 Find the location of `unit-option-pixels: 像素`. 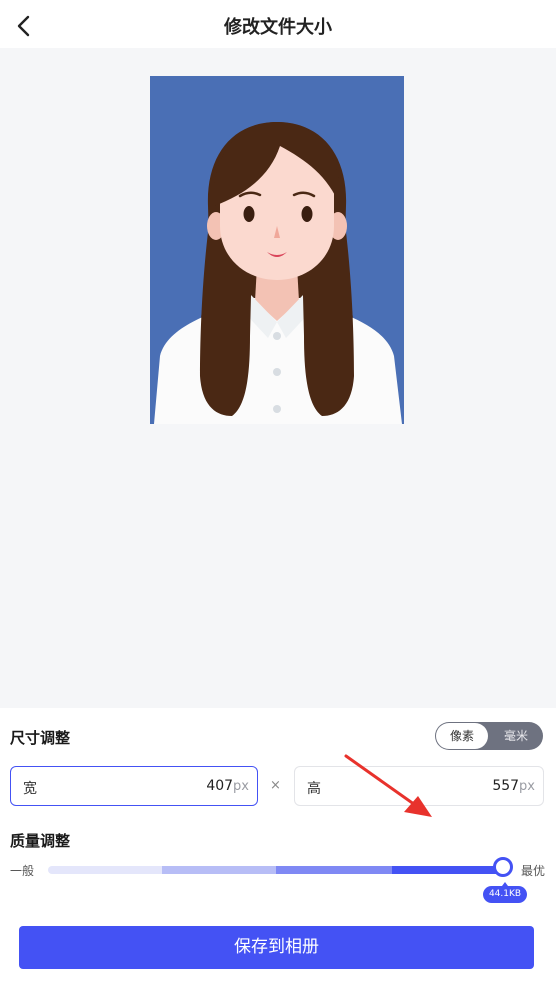

unit-option-pixels: 像素 is located at coordinates (462, 736).